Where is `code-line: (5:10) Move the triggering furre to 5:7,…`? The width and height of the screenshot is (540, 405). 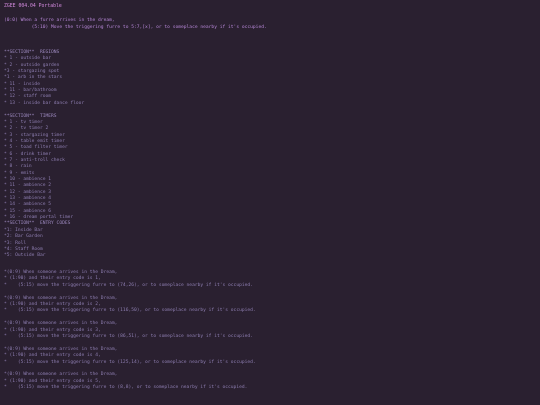
code-line: (5:10) Move the triggering furre to 5:7,… is located at coordinates (135, 27).